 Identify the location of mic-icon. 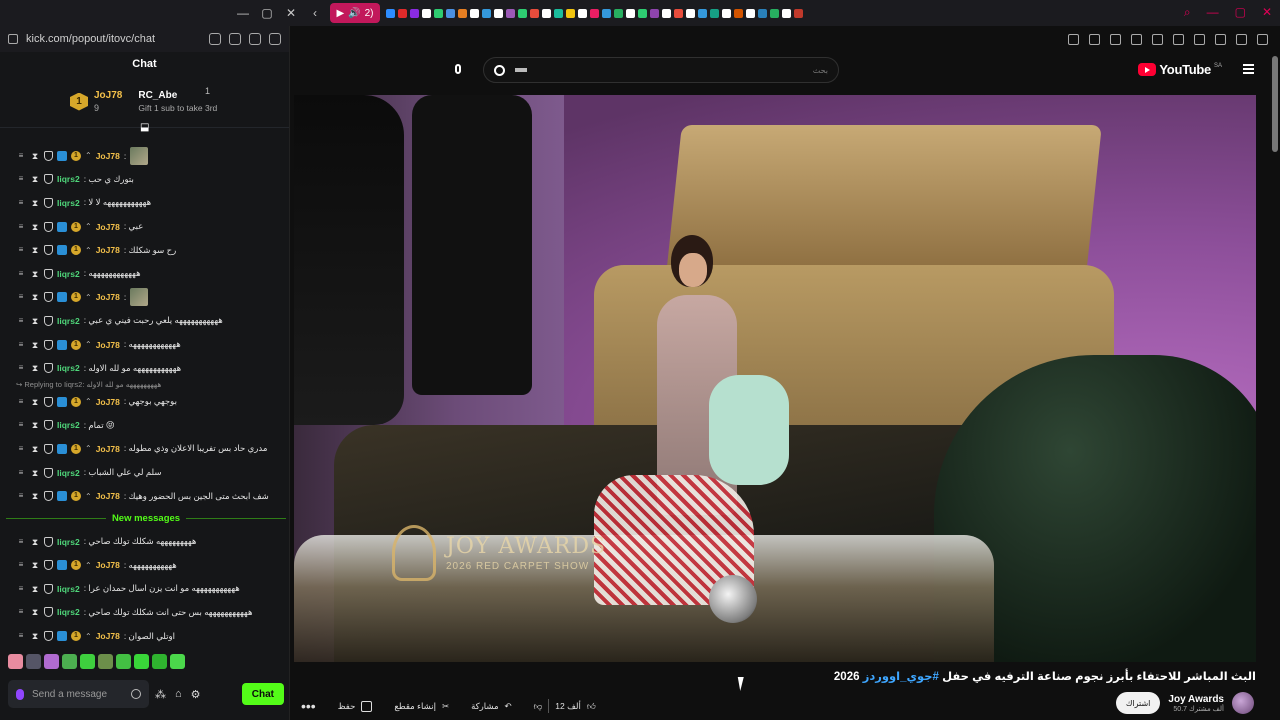
(458, 69).